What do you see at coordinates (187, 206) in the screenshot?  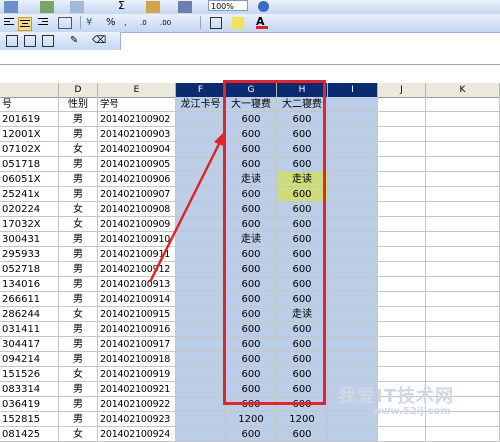 I see `annotation-arrow` at bounding box center [187, 206].